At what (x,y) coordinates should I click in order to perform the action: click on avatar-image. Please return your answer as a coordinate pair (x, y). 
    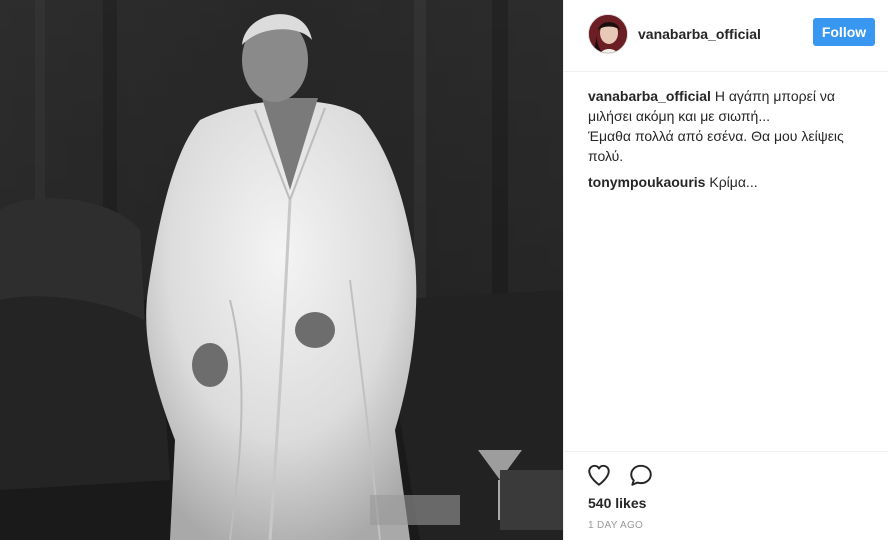
    Looking at the image, I should click on (608, 34).